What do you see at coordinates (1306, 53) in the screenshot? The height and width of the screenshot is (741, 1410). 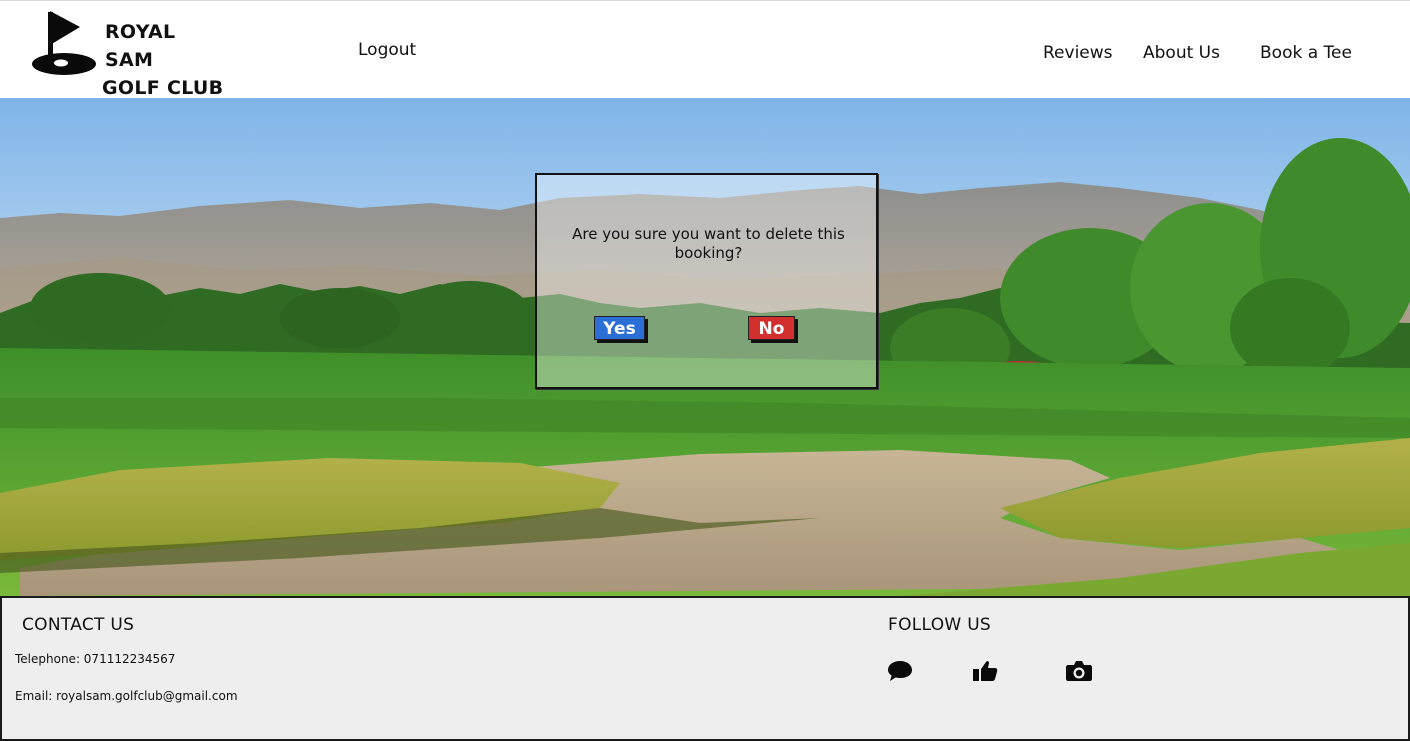 I see `nav-book-tee-link: Book a Tee` at bounding box center [1306, 53].